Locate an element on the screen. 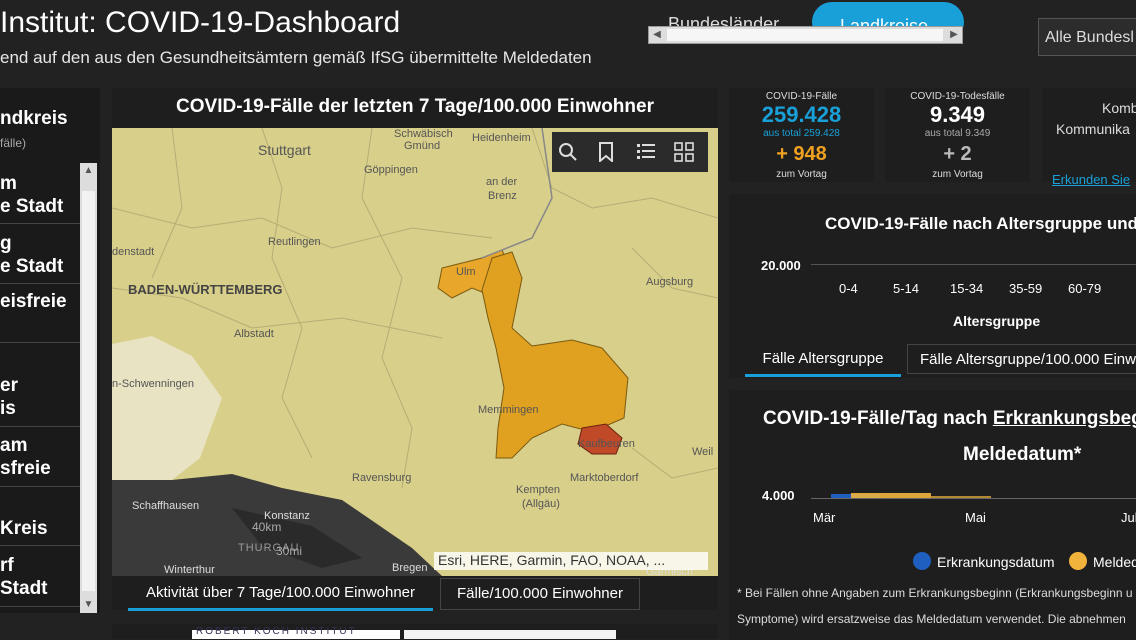 Image resolution: width=1136 pixels, height=640 pixels. legend-meldedatum: Meldeda is located at coordinates (1114, 562).